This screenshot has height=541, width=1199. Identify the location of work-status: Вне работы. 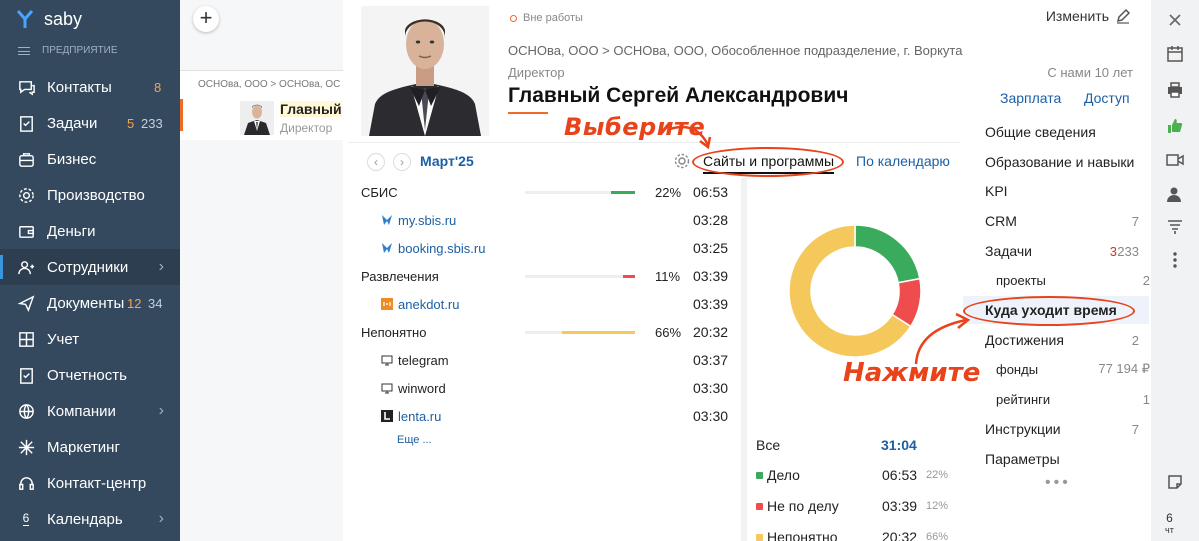
(546, 18).